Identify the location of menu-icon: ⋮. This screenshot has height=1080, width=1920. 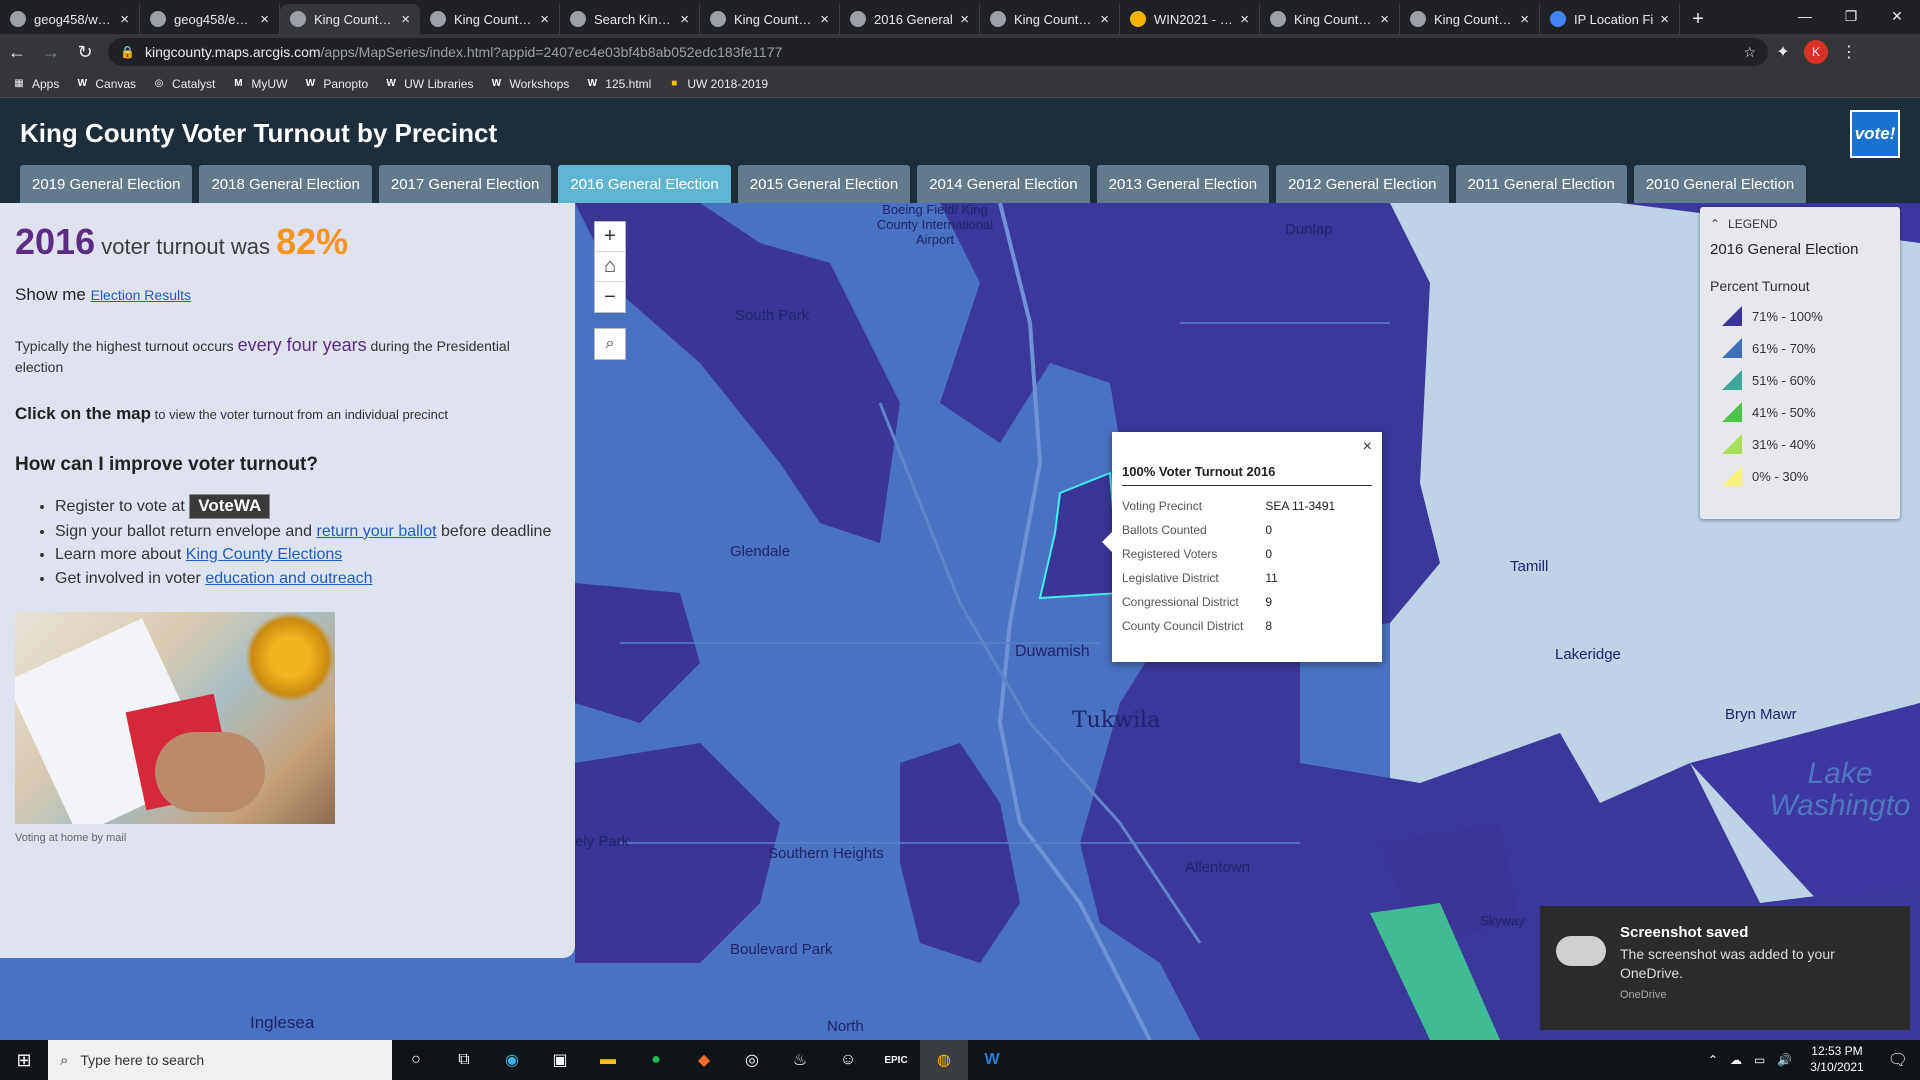
(1849, 52).